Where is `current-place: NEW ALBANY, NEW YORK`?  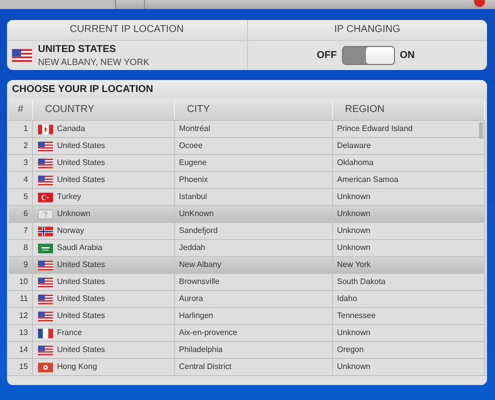
current-place: NEW ALBANY, NEW YORK is located at coordinates (94, 62).